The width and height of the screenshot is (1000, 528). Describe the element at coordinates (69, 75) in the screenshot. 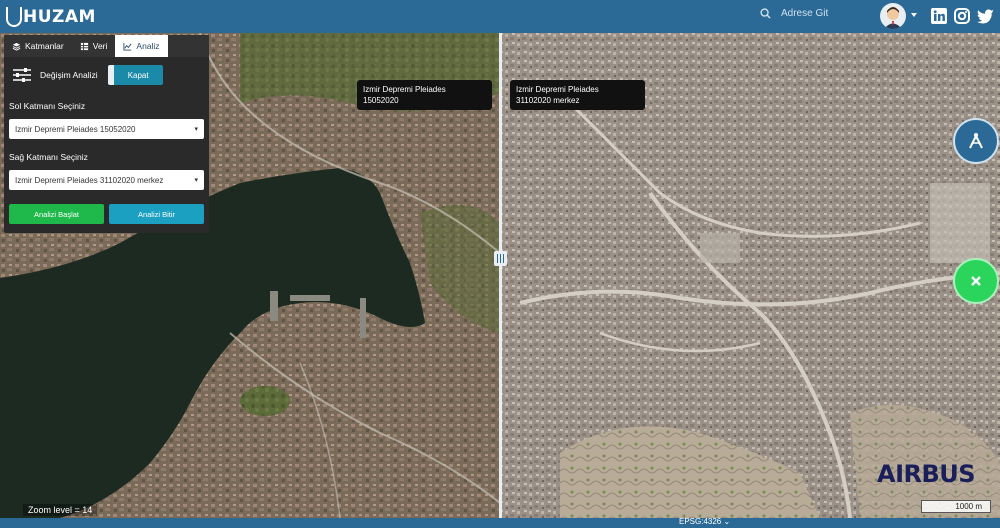

I see `change-analysis-label: Değişim Analizi` at that location.